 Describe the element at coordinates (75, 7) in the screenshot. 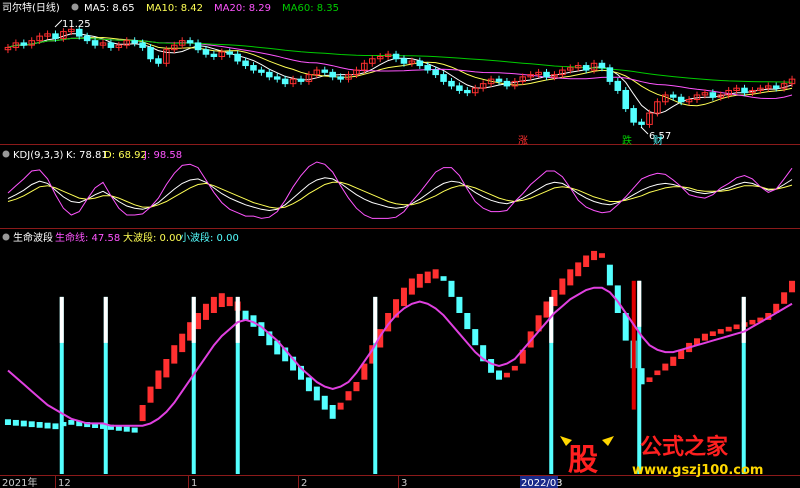

I see `main-panel-toggle-icon` at that location.